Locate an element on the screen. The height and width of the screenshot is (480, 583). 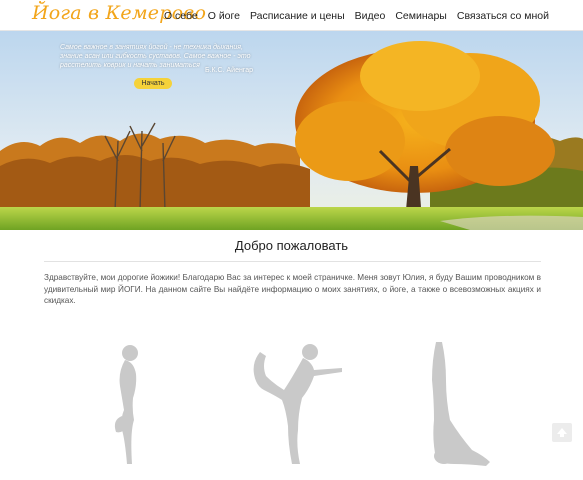
start-button: Начать is located at coordinates (153, 83).